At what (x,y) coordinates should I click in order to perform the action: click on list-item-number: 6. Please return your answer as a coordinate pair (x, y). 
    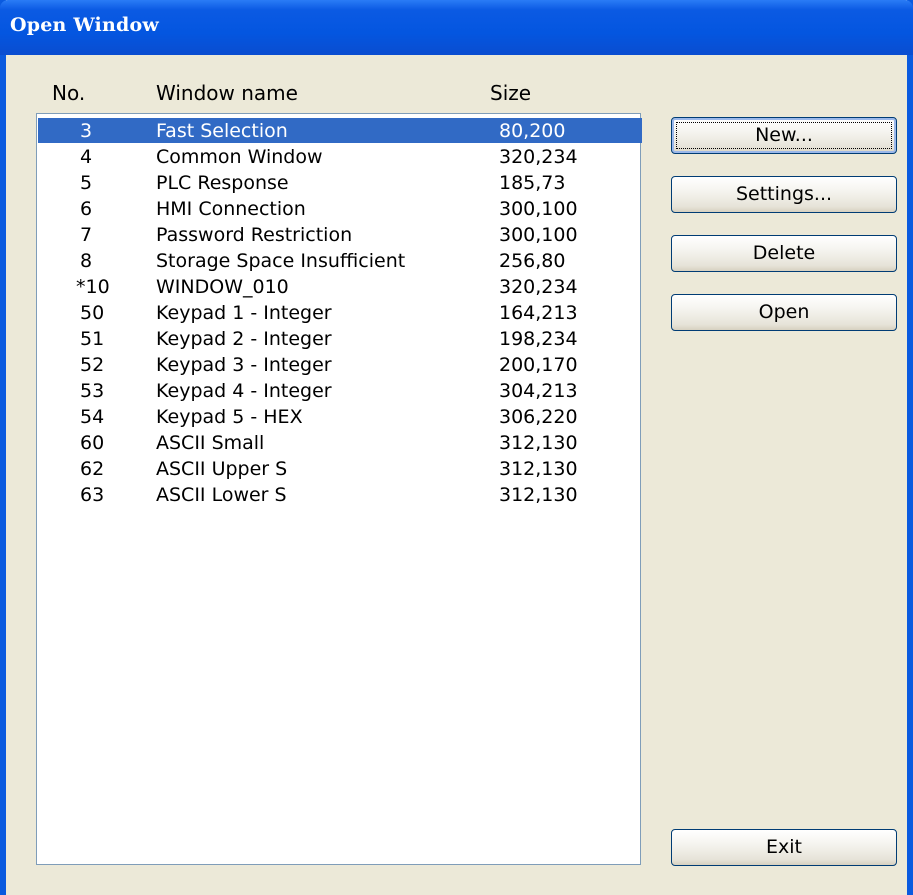
    Looking at the image, I should click on (86, 209).